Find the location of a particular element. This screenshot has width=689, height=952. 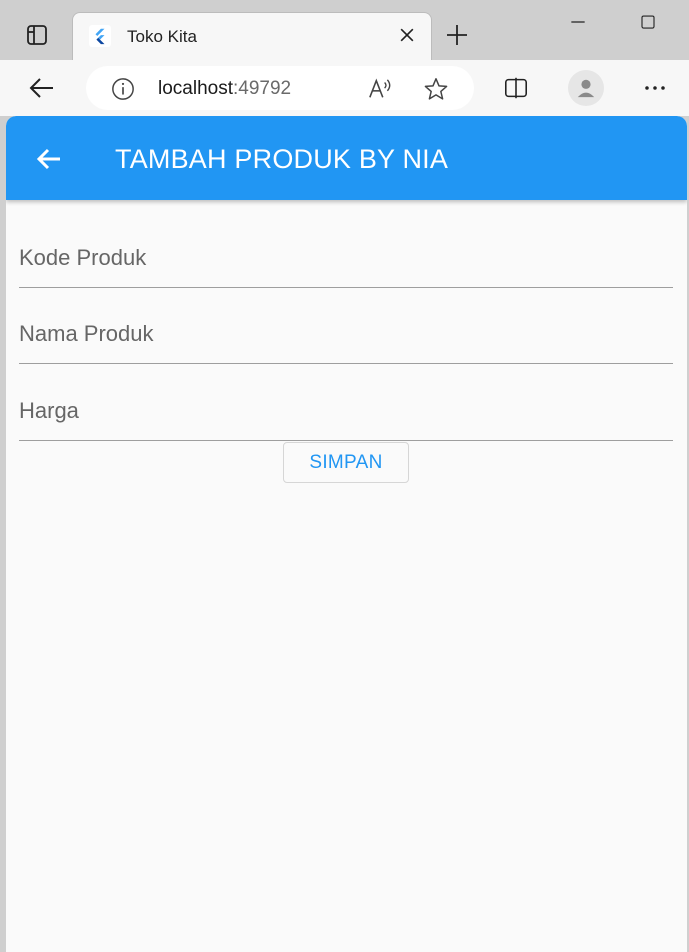

browser-tab: Toko Kita is located at coordinates (252, 36).